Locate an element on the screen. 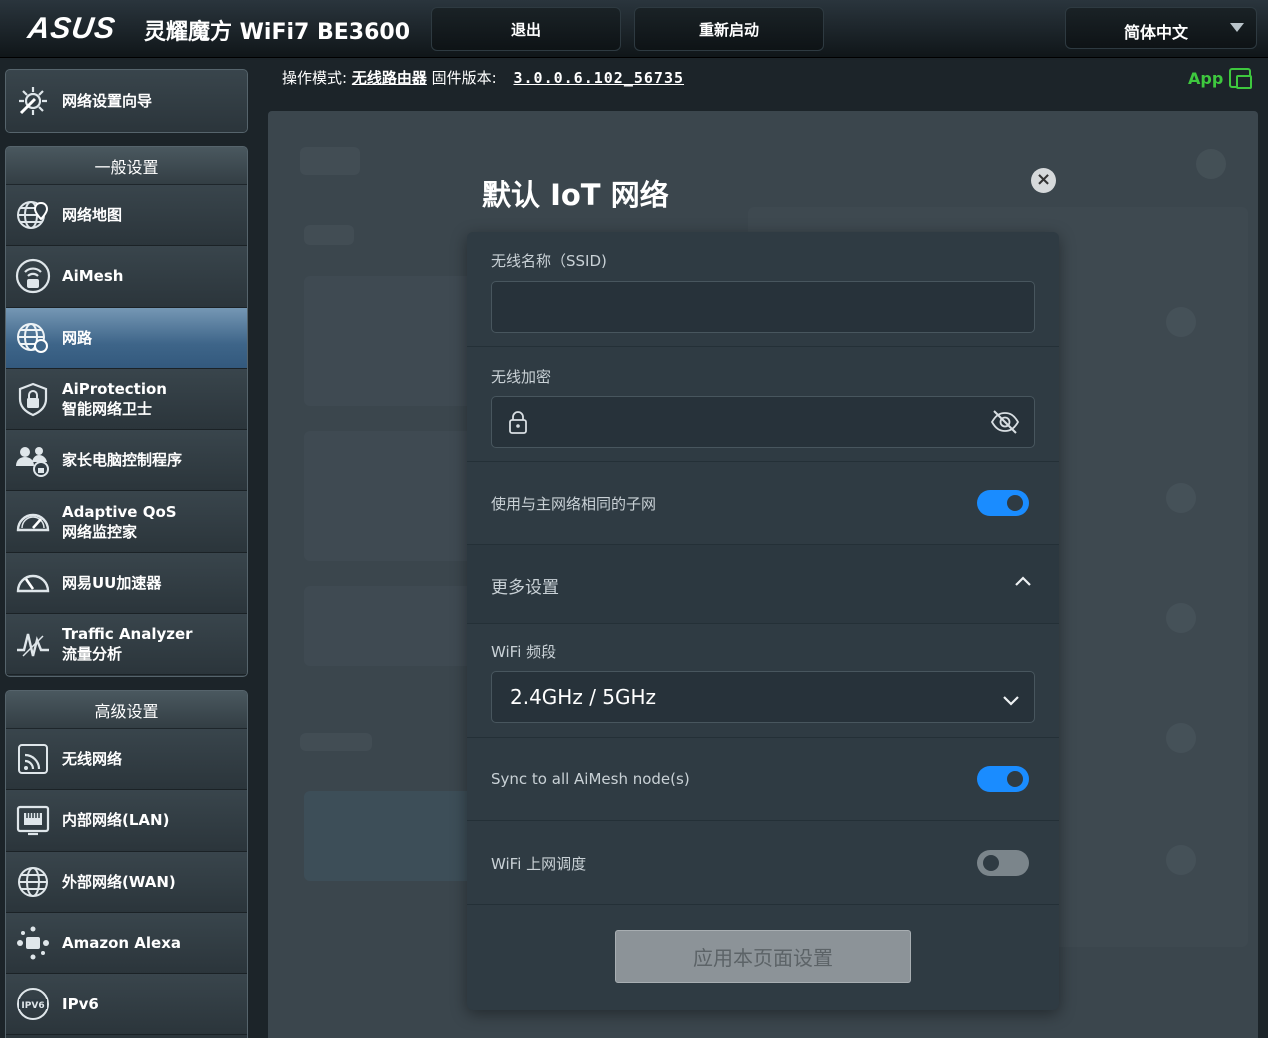 This screenshot has height=1038, width=1268. caret-down-icon is located at coordinates (1237, 27).